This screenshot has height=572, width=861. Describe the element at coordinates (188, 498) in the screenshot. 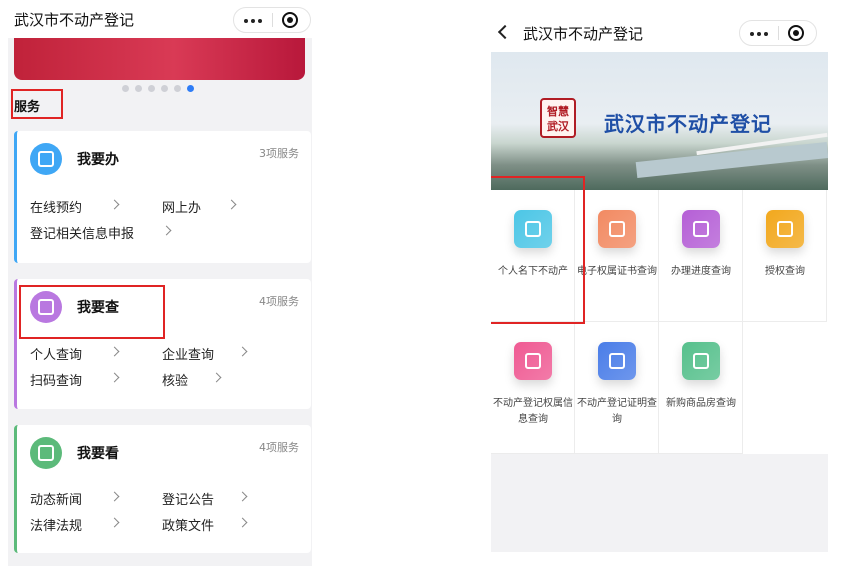

I see `item-announcement: 登记公告` at that location.